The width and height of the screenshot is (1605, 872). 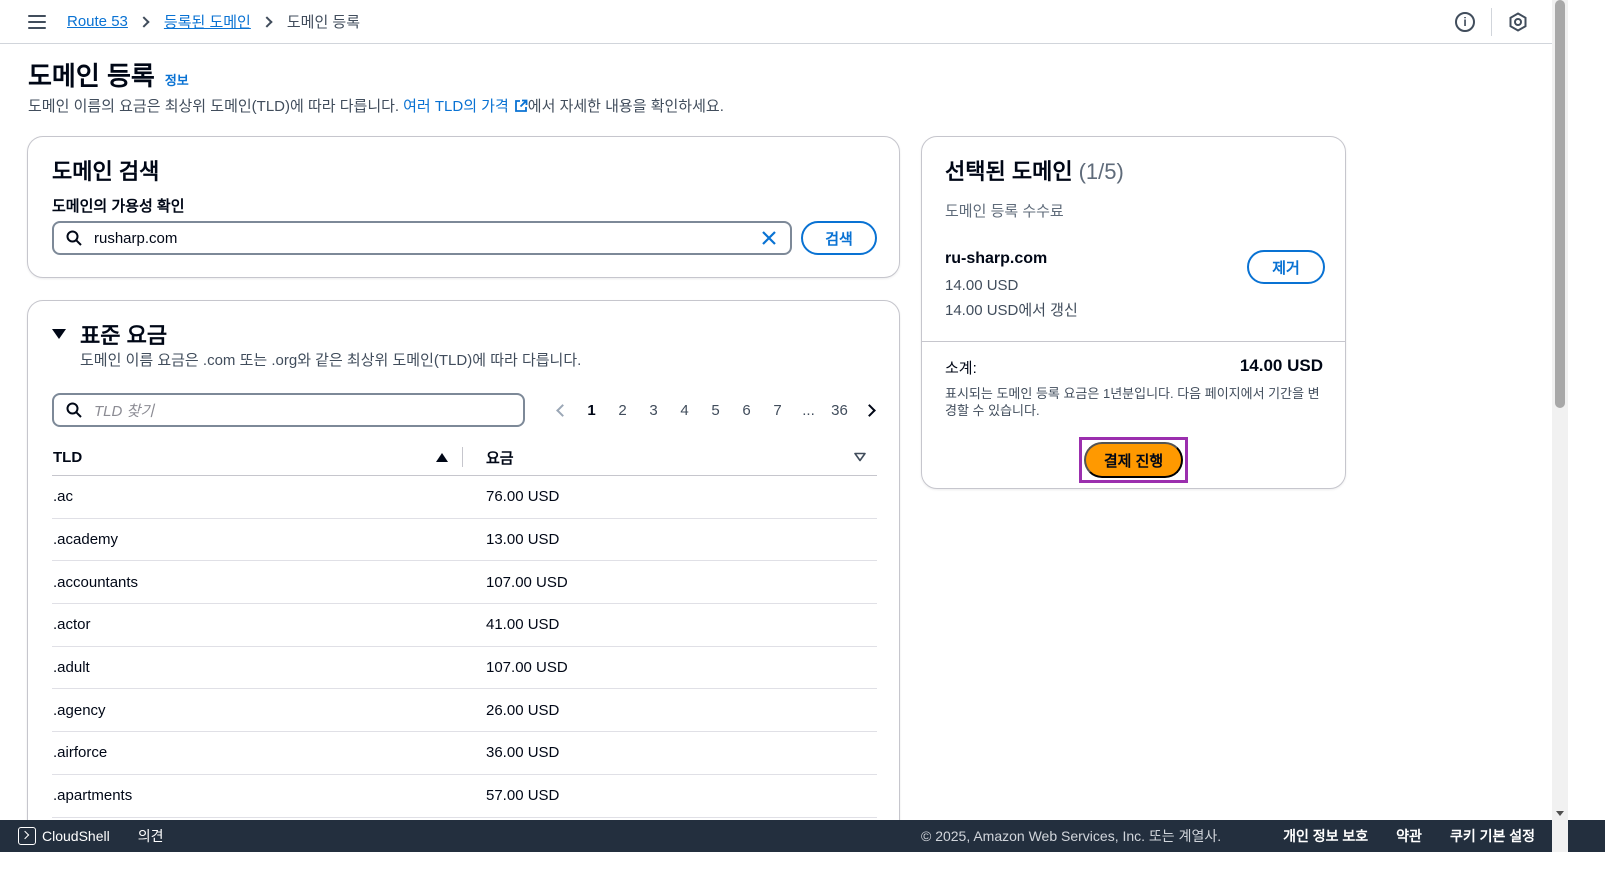 I want to click on menu-icon, so click(x=37, y=21).